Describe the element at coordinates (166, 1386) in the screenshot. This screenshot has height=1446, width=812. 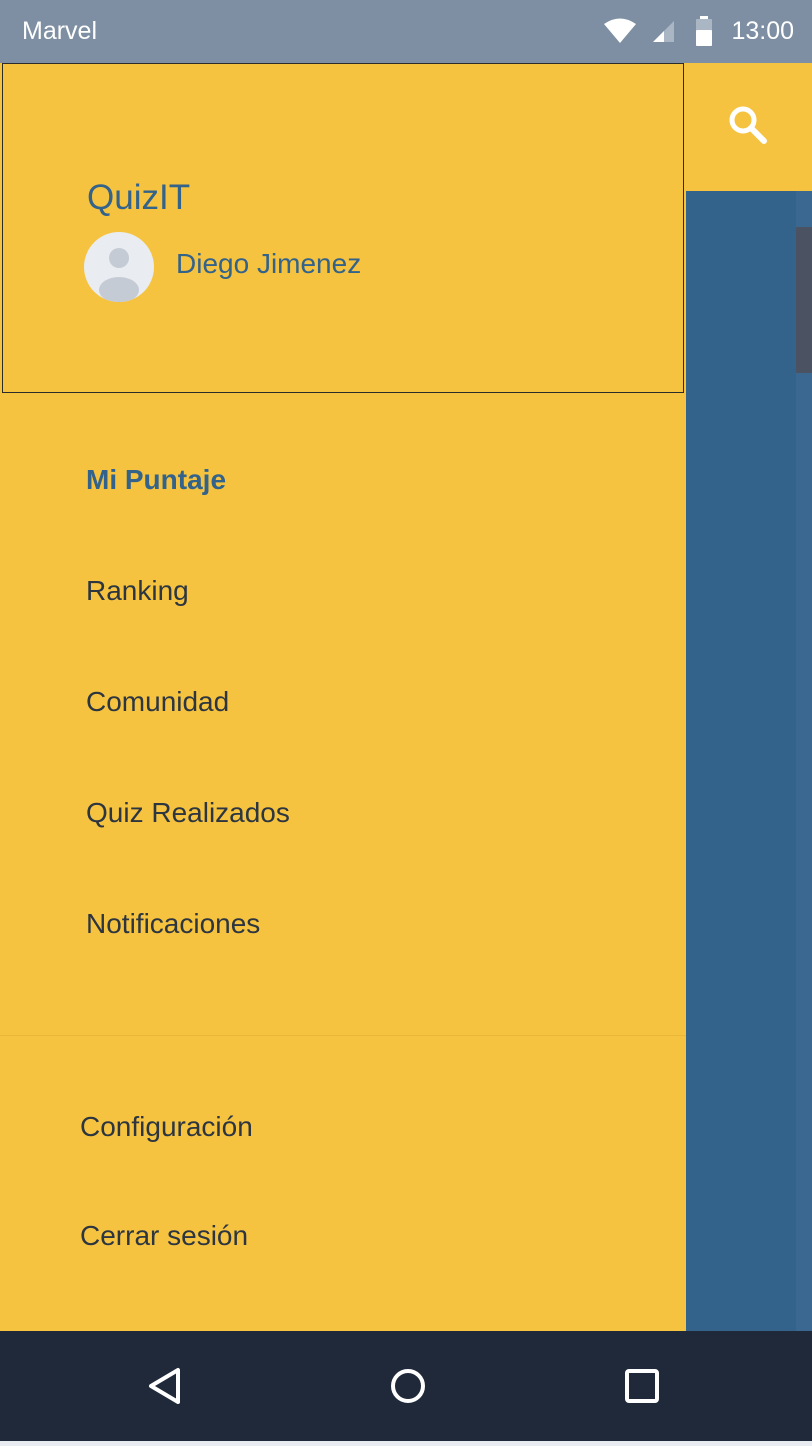
I see `back-triangle-icon` at that location.